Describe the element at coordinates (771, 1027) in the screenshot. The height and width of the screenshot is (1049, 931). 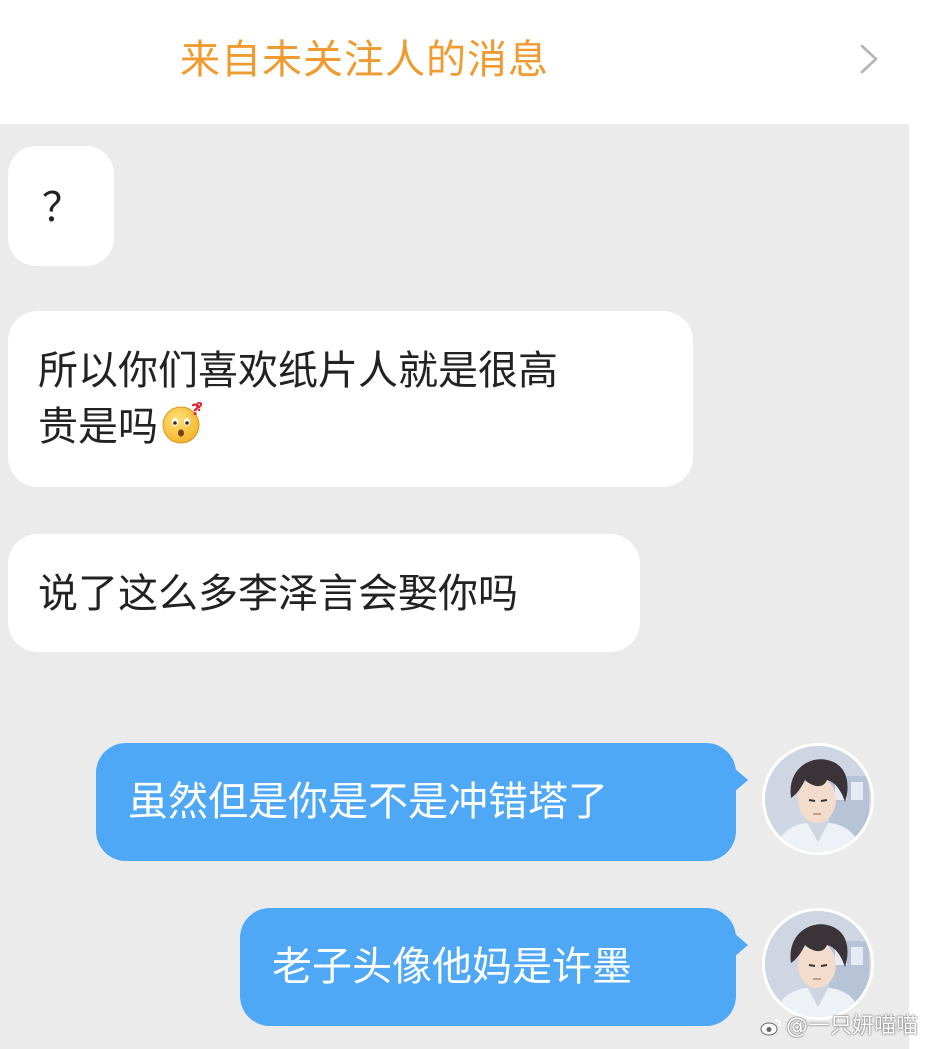
I see `weibo-logo-icon` at that location.